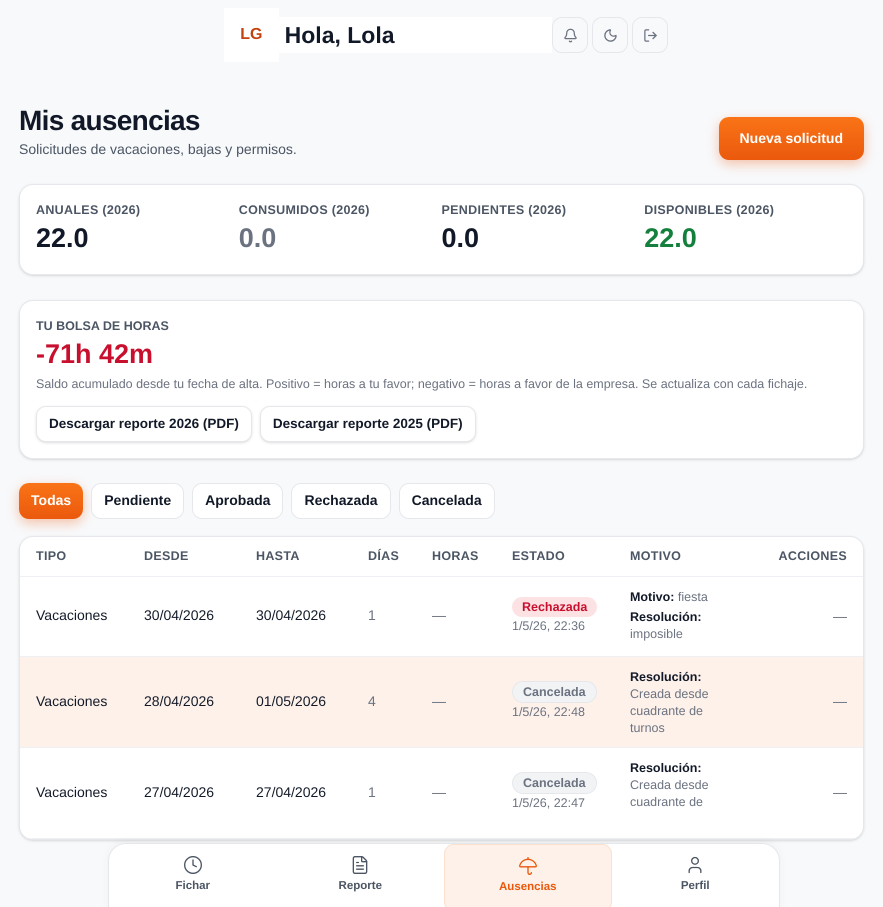  Describe the element at coordinates (95, 354) in the screenshot. I see `hours-bank-value: -71h 42m` at that location.